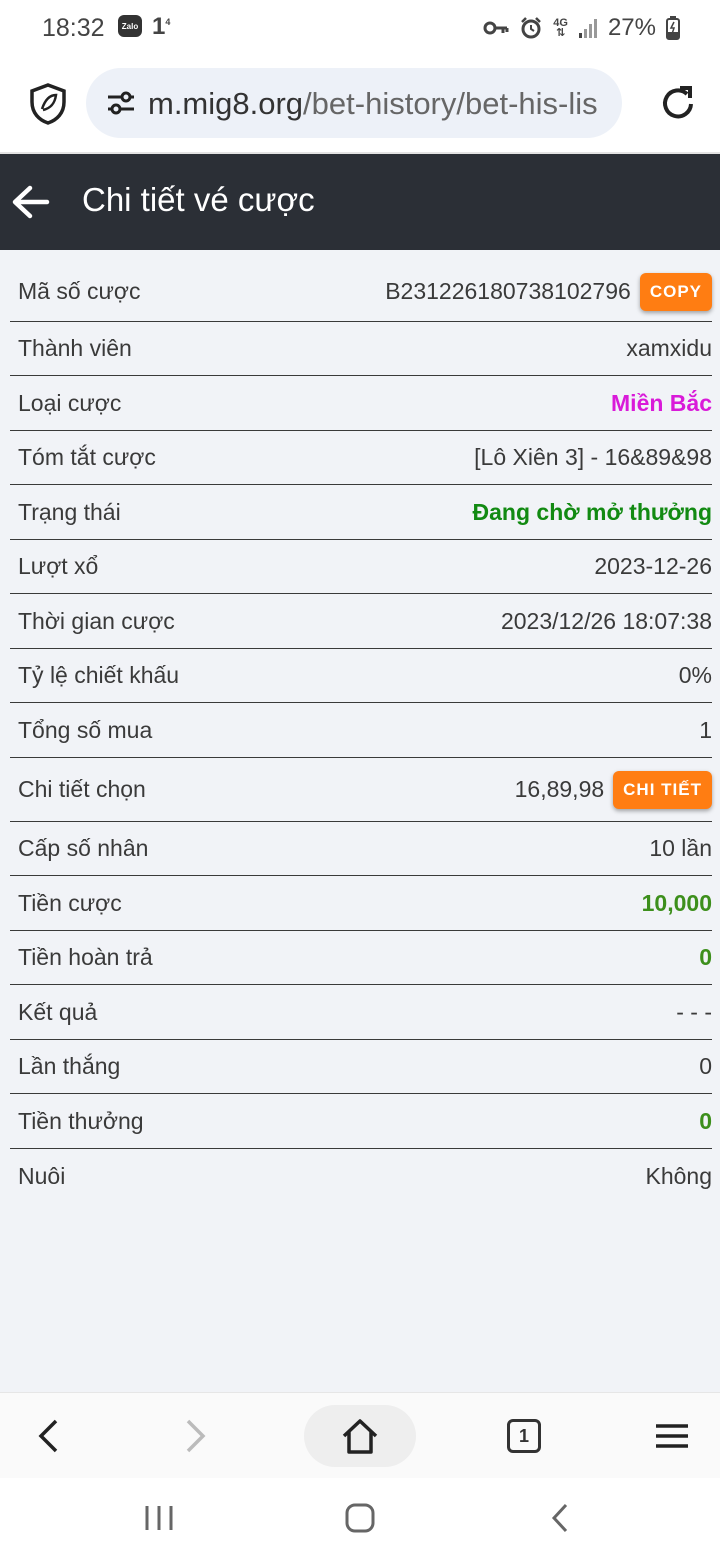  Describe the element at coordinates (653, 566) in the screenshot. I see `row-value: 2023-12-26` at that location.